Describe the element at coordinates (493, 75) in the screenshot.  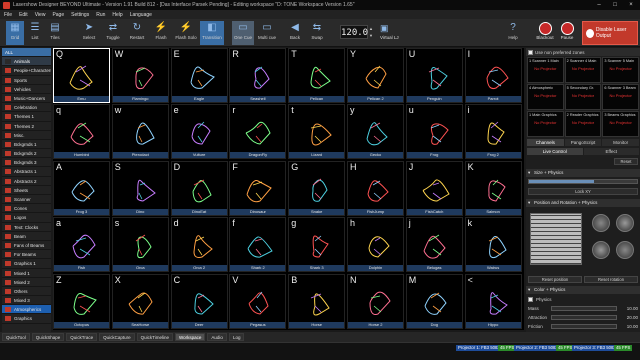
I see `cue-cell: I Parrot` at that location.